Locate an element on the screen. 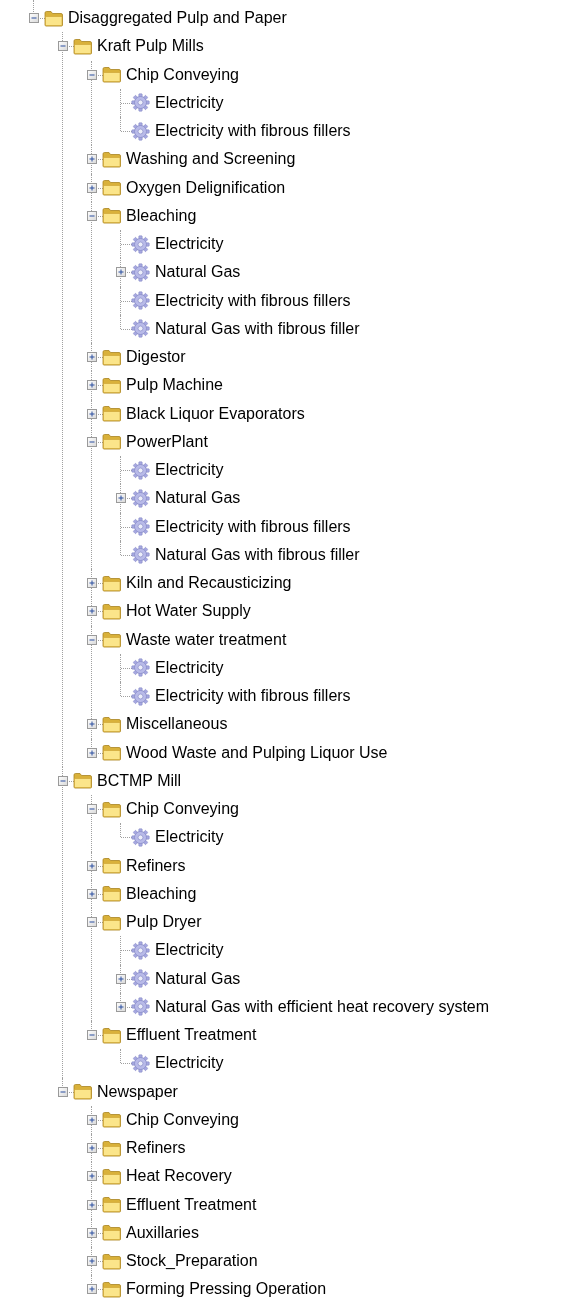  tree-item-label: Auxillaries is located at coordinates (162, 1232).